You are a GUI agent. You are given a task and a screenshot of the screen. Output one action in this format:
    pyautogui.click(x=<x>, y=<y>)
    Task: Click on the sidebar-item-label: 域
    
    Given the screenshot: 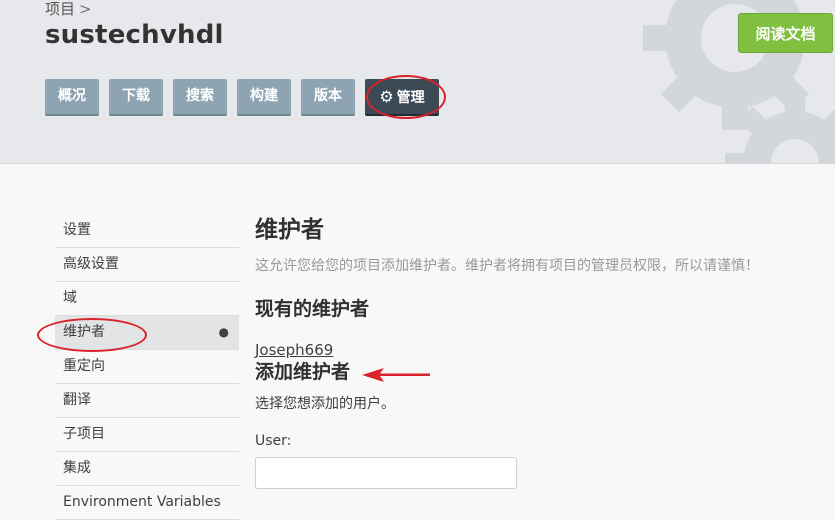 What is the action you would take?
    pyautogui.click(x=70, y=298)
    